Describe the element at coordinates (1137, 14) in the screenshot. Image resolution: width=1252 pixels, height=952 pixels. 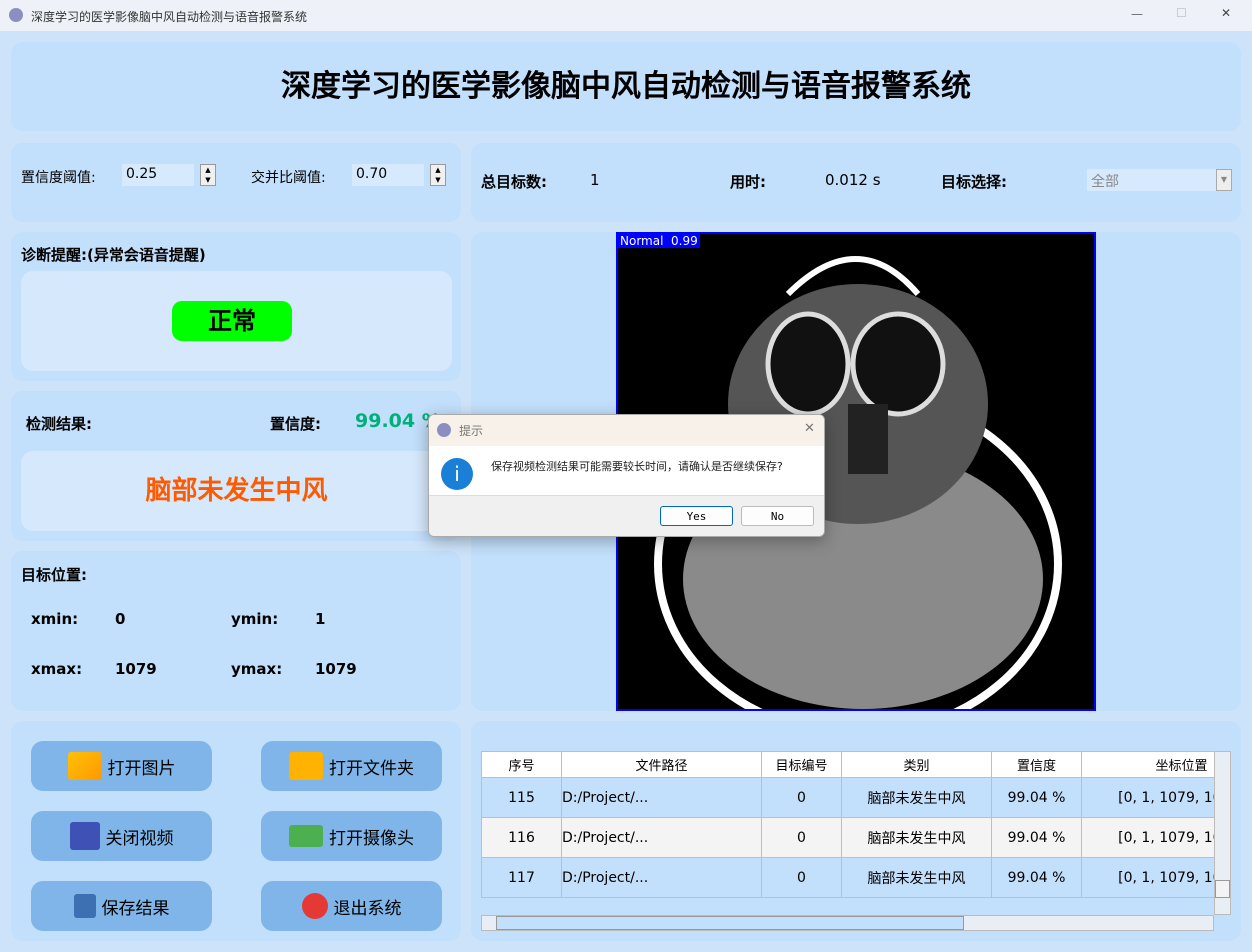
I see `minimize-button: —` at that location.